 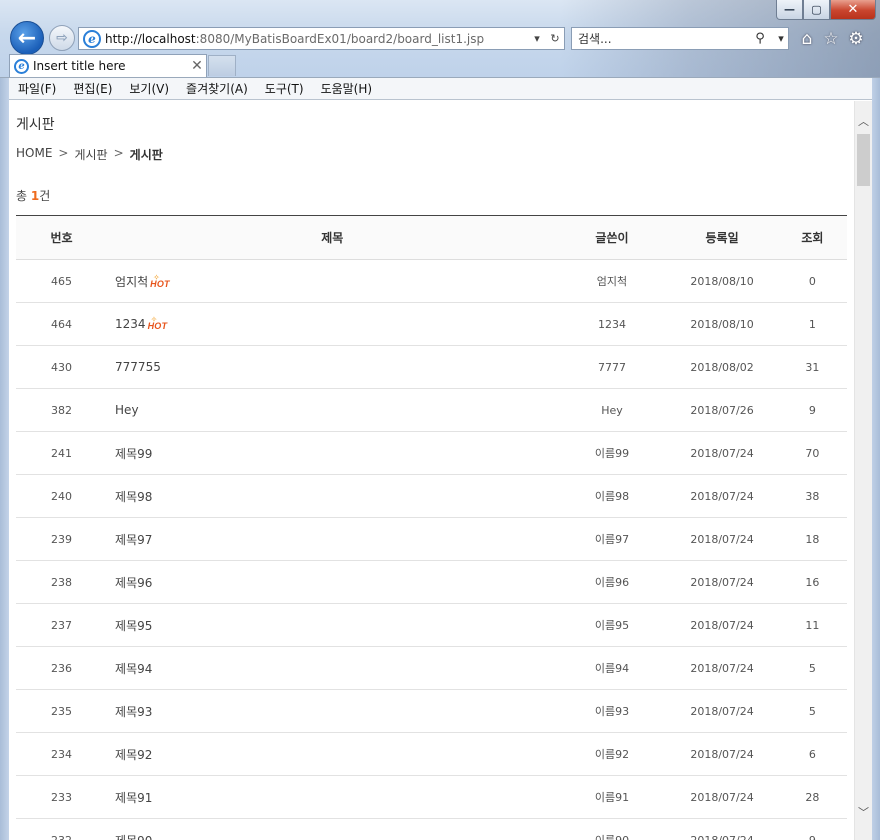 What do you see at coordinates (133, 540) in the screenshot?
I see `row-title: 제목97` at bounding box center [133, 540].